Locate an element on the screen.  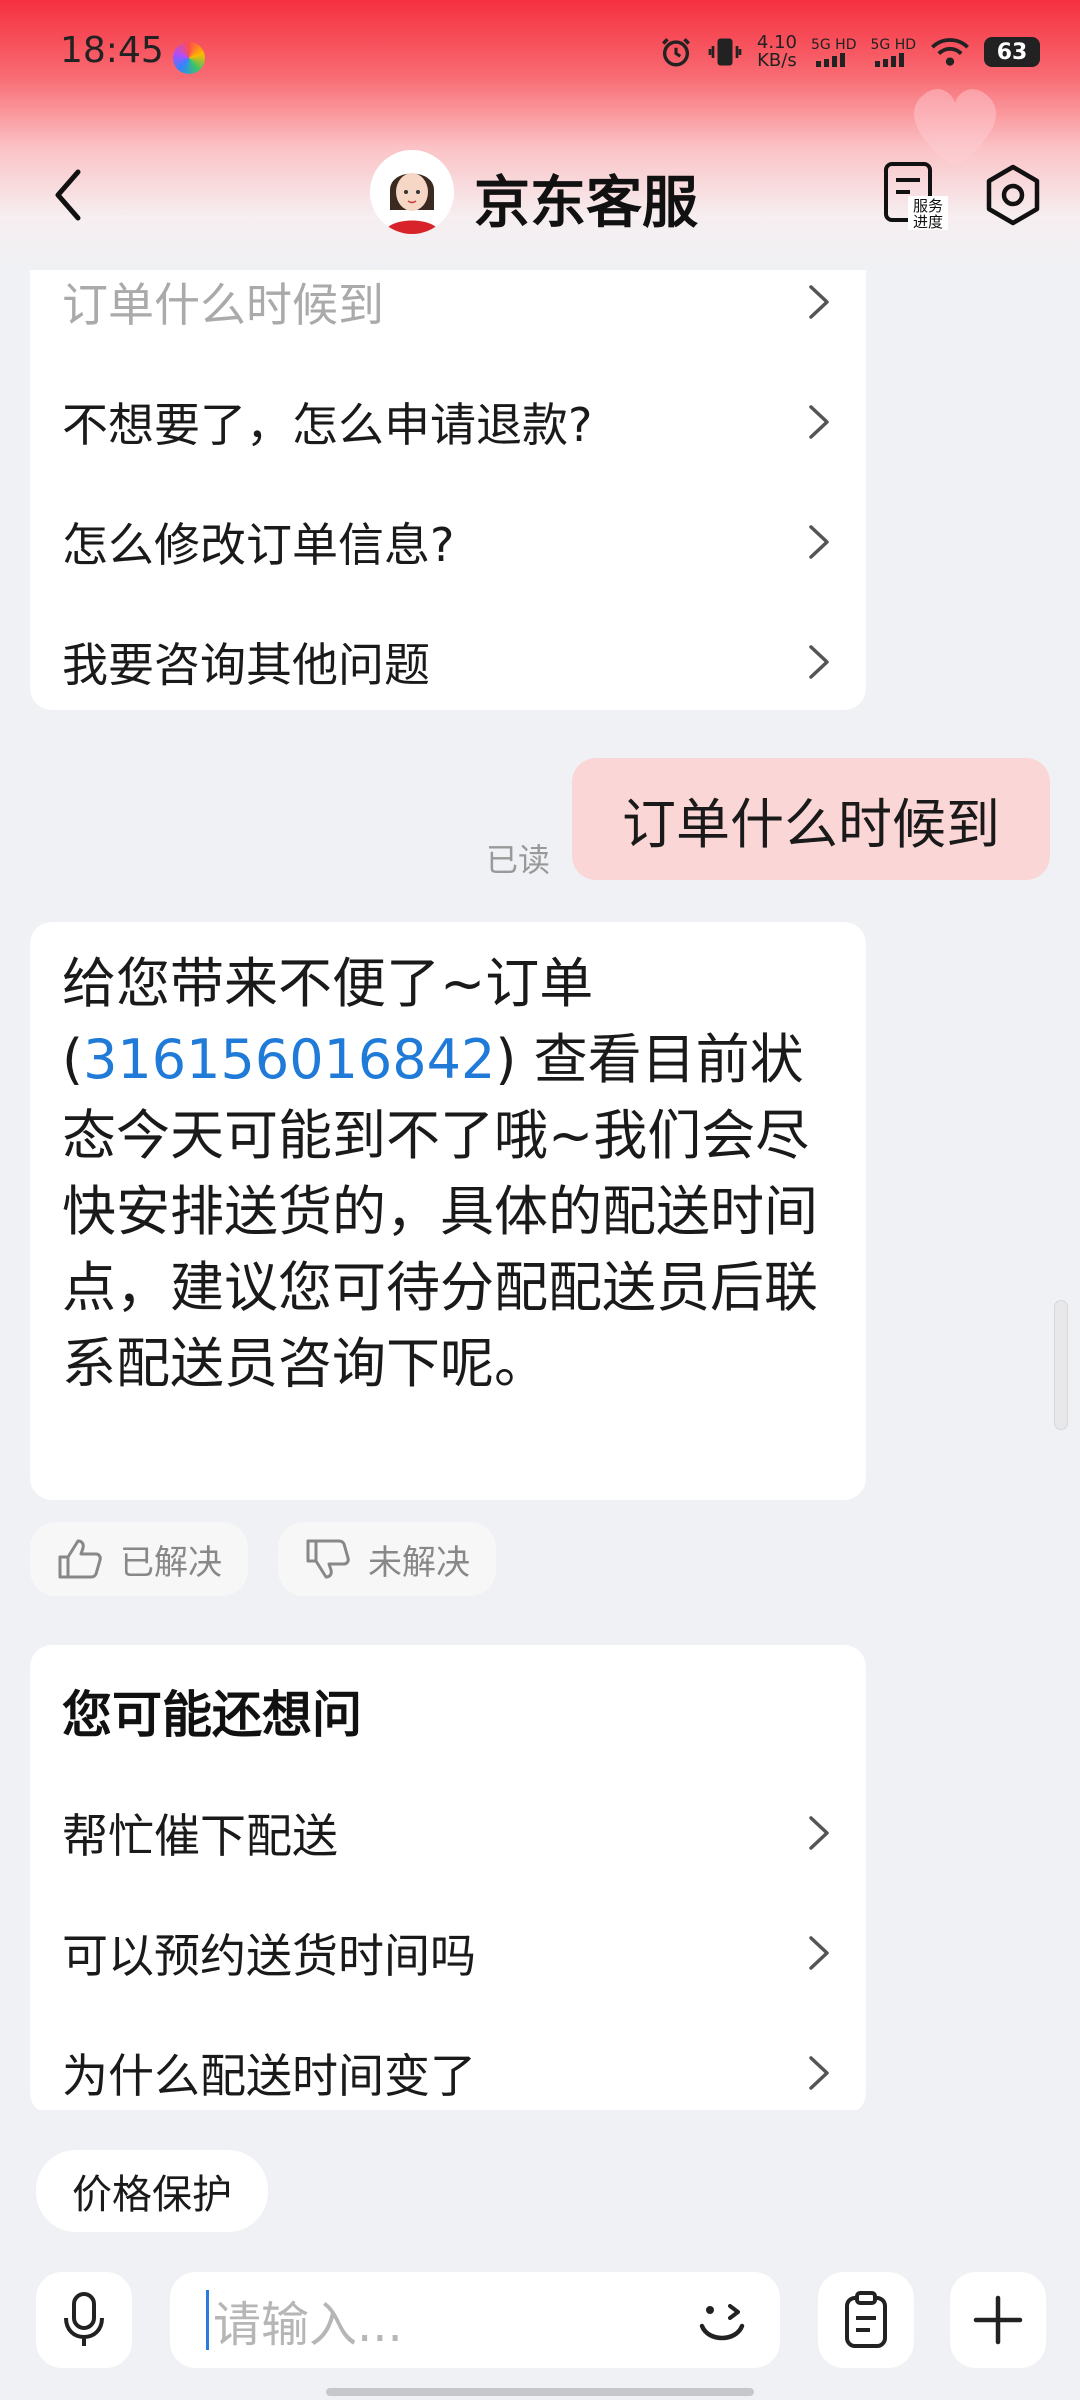
plus-icon is located at coordinates (998, 2320).